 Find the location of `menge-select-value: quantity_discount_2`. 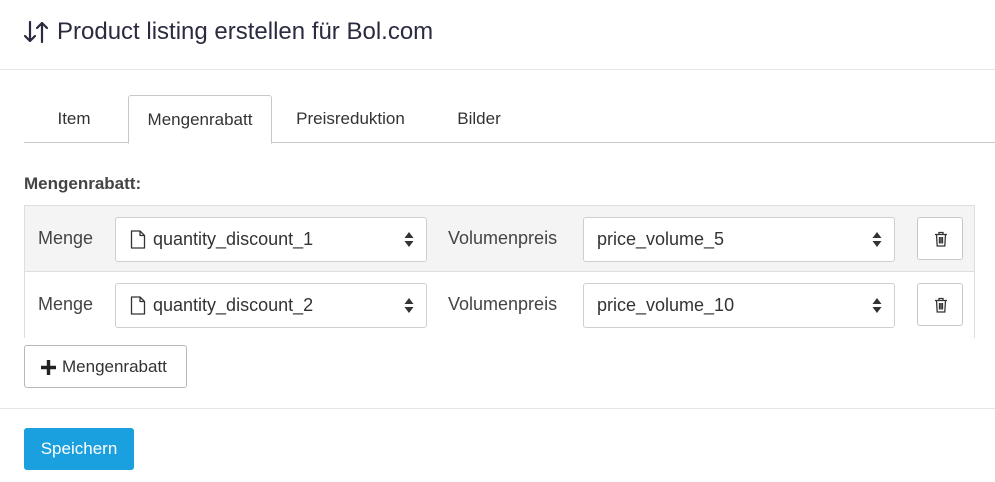

menge-select-value: quantity_discount_2 is located at coordinates (233, 305).